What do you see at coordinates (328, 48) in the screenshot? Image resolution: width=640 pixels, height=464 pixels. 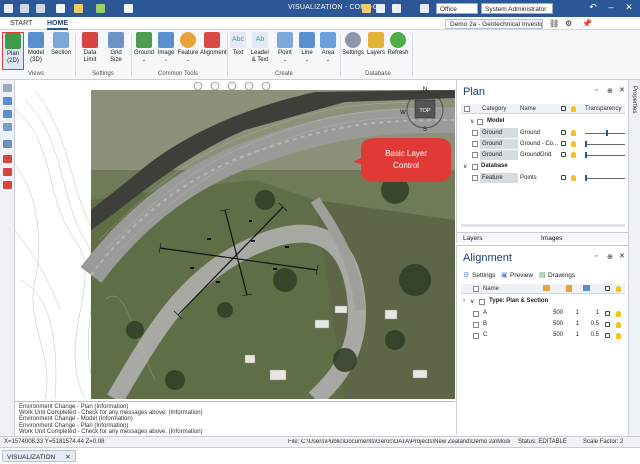 I see `area-button: Area ⌄` at bounding box center [328, 48].